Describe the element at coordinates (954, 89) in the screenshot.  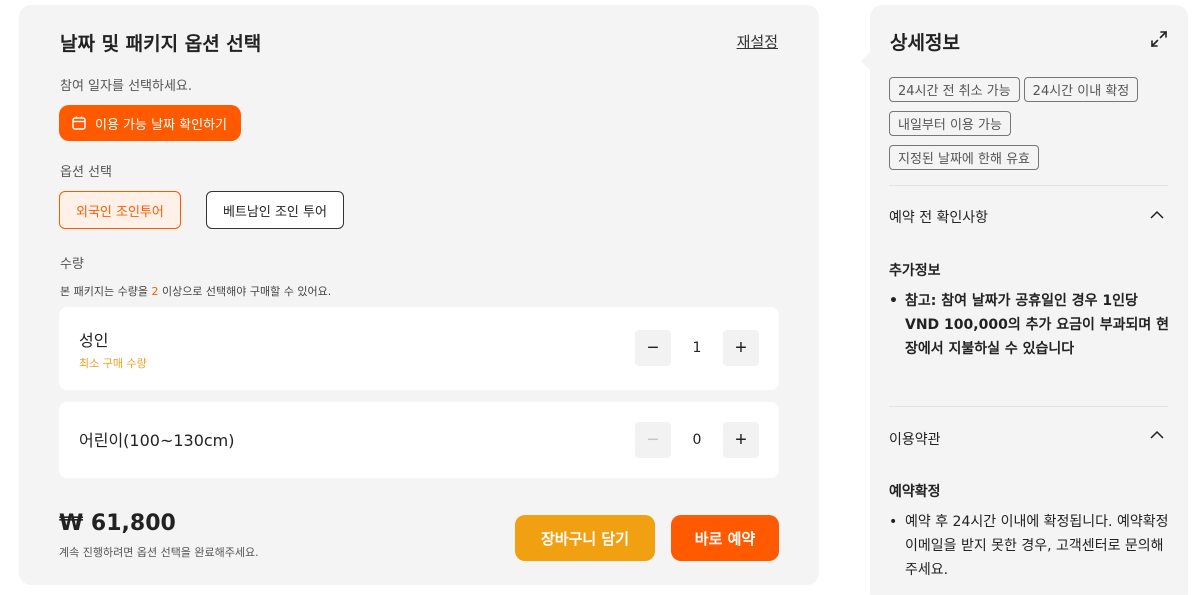
I see `tag-free-cancel: 24시간 전 취소 가능` at that location.